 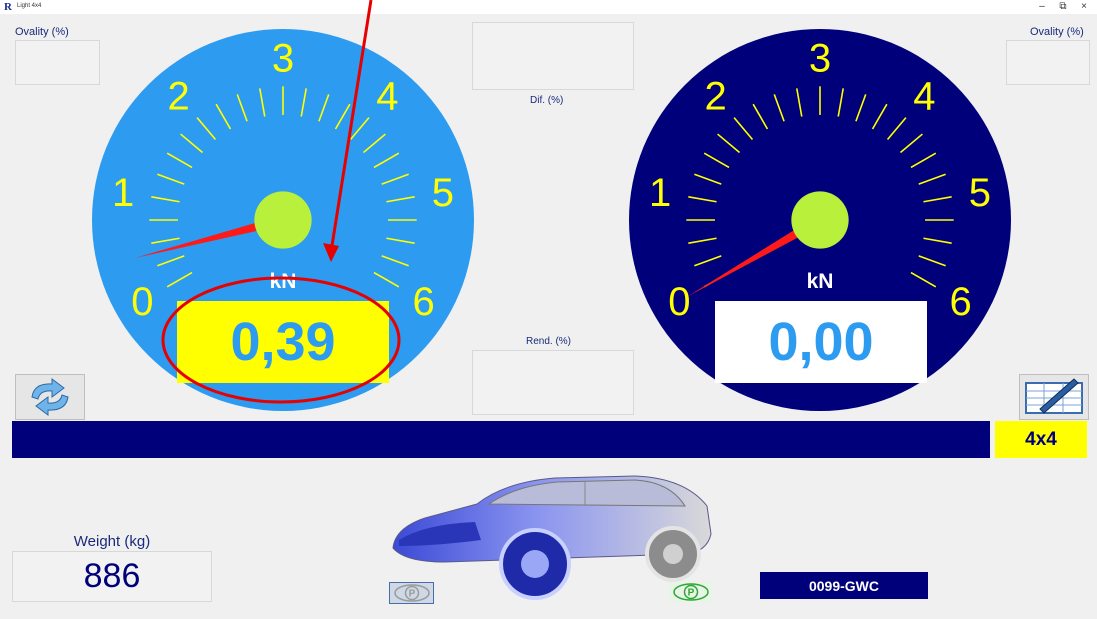 I want to click on pen-table-icon, so click(x=1054, y=396).